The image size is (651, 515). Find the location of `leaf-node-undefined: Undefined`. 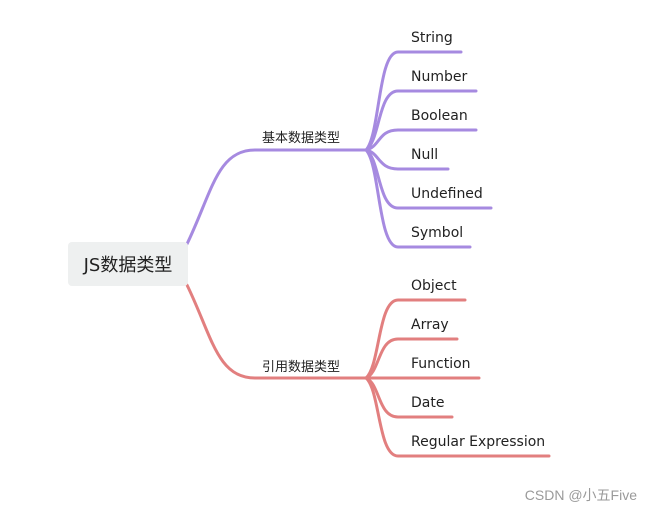

leaf-node-undefined: Undefined is located at coordinates (447, 194).